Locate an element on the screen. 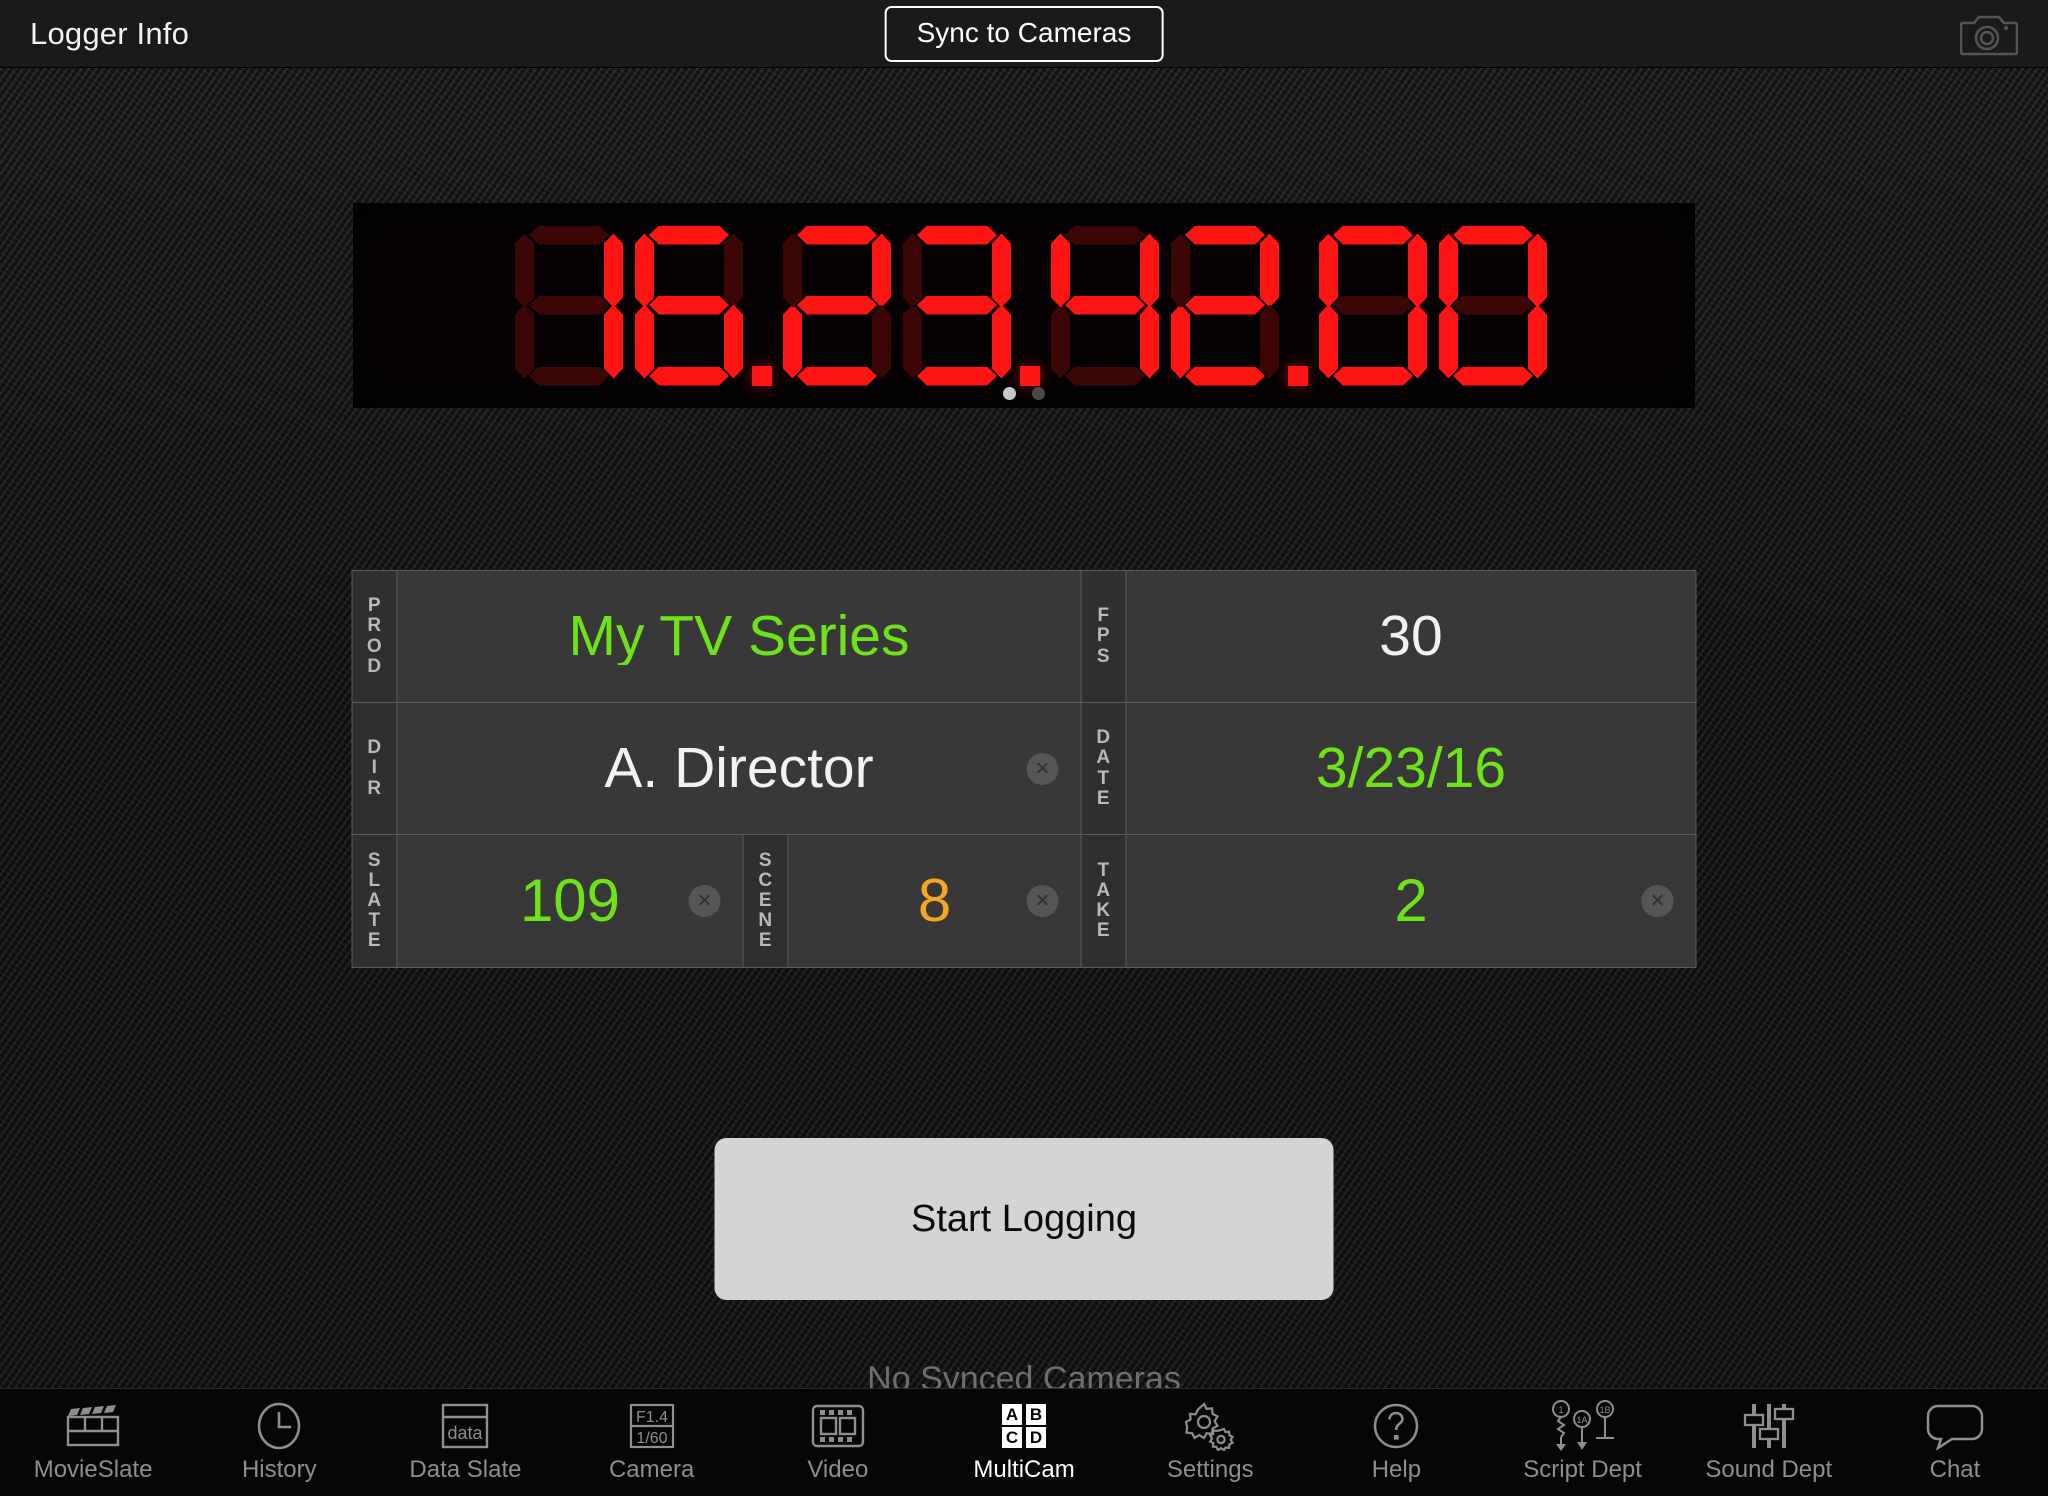 The width and height of the screenshot is (2048, 1496). tab-script-dept: 1 1A 1B Script Dept is located at coordinates (1583, 1442).